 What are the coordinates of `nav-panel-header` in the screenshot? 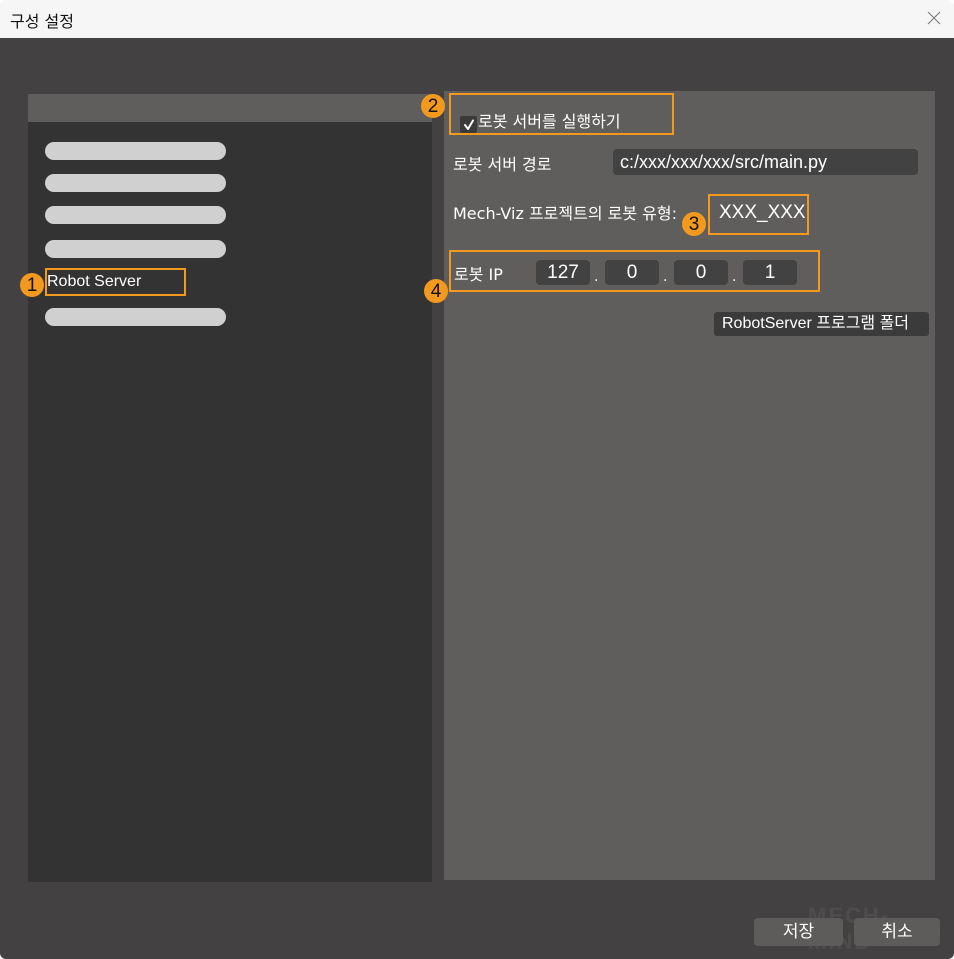 It's located at (230, 108).